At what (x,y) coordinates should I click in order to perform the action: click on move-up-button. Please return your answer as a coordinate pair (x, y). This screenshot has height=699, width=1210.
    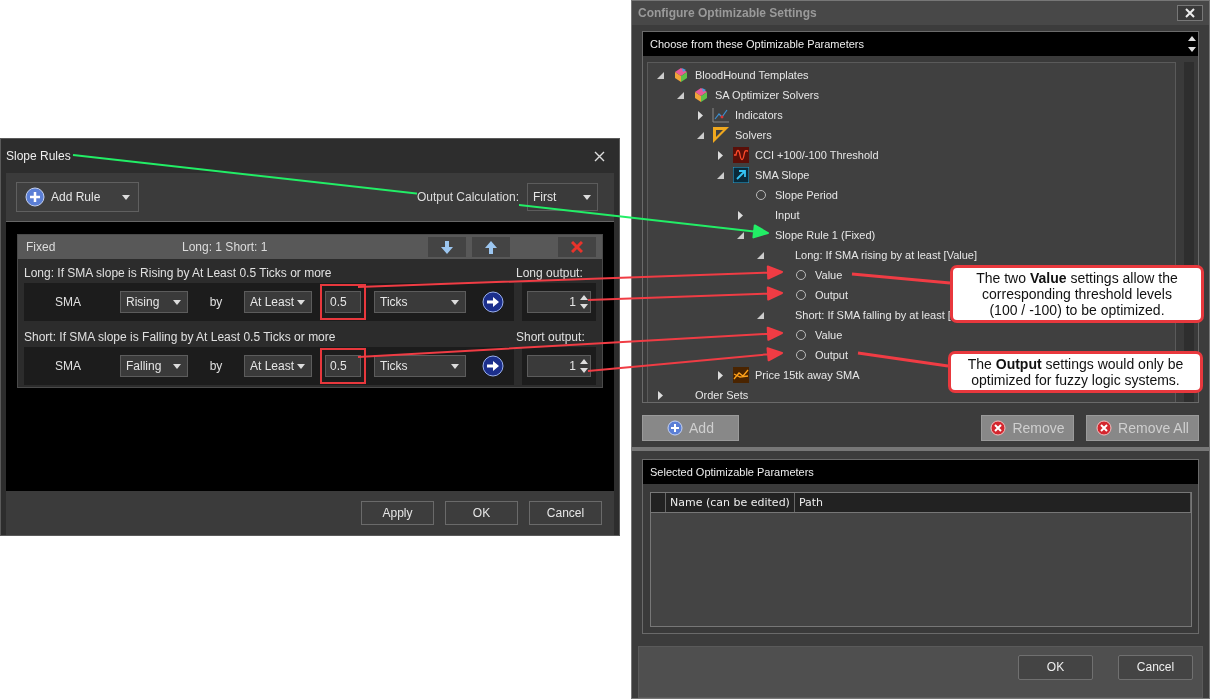
    Looking at the image, I should click on (491, 247).